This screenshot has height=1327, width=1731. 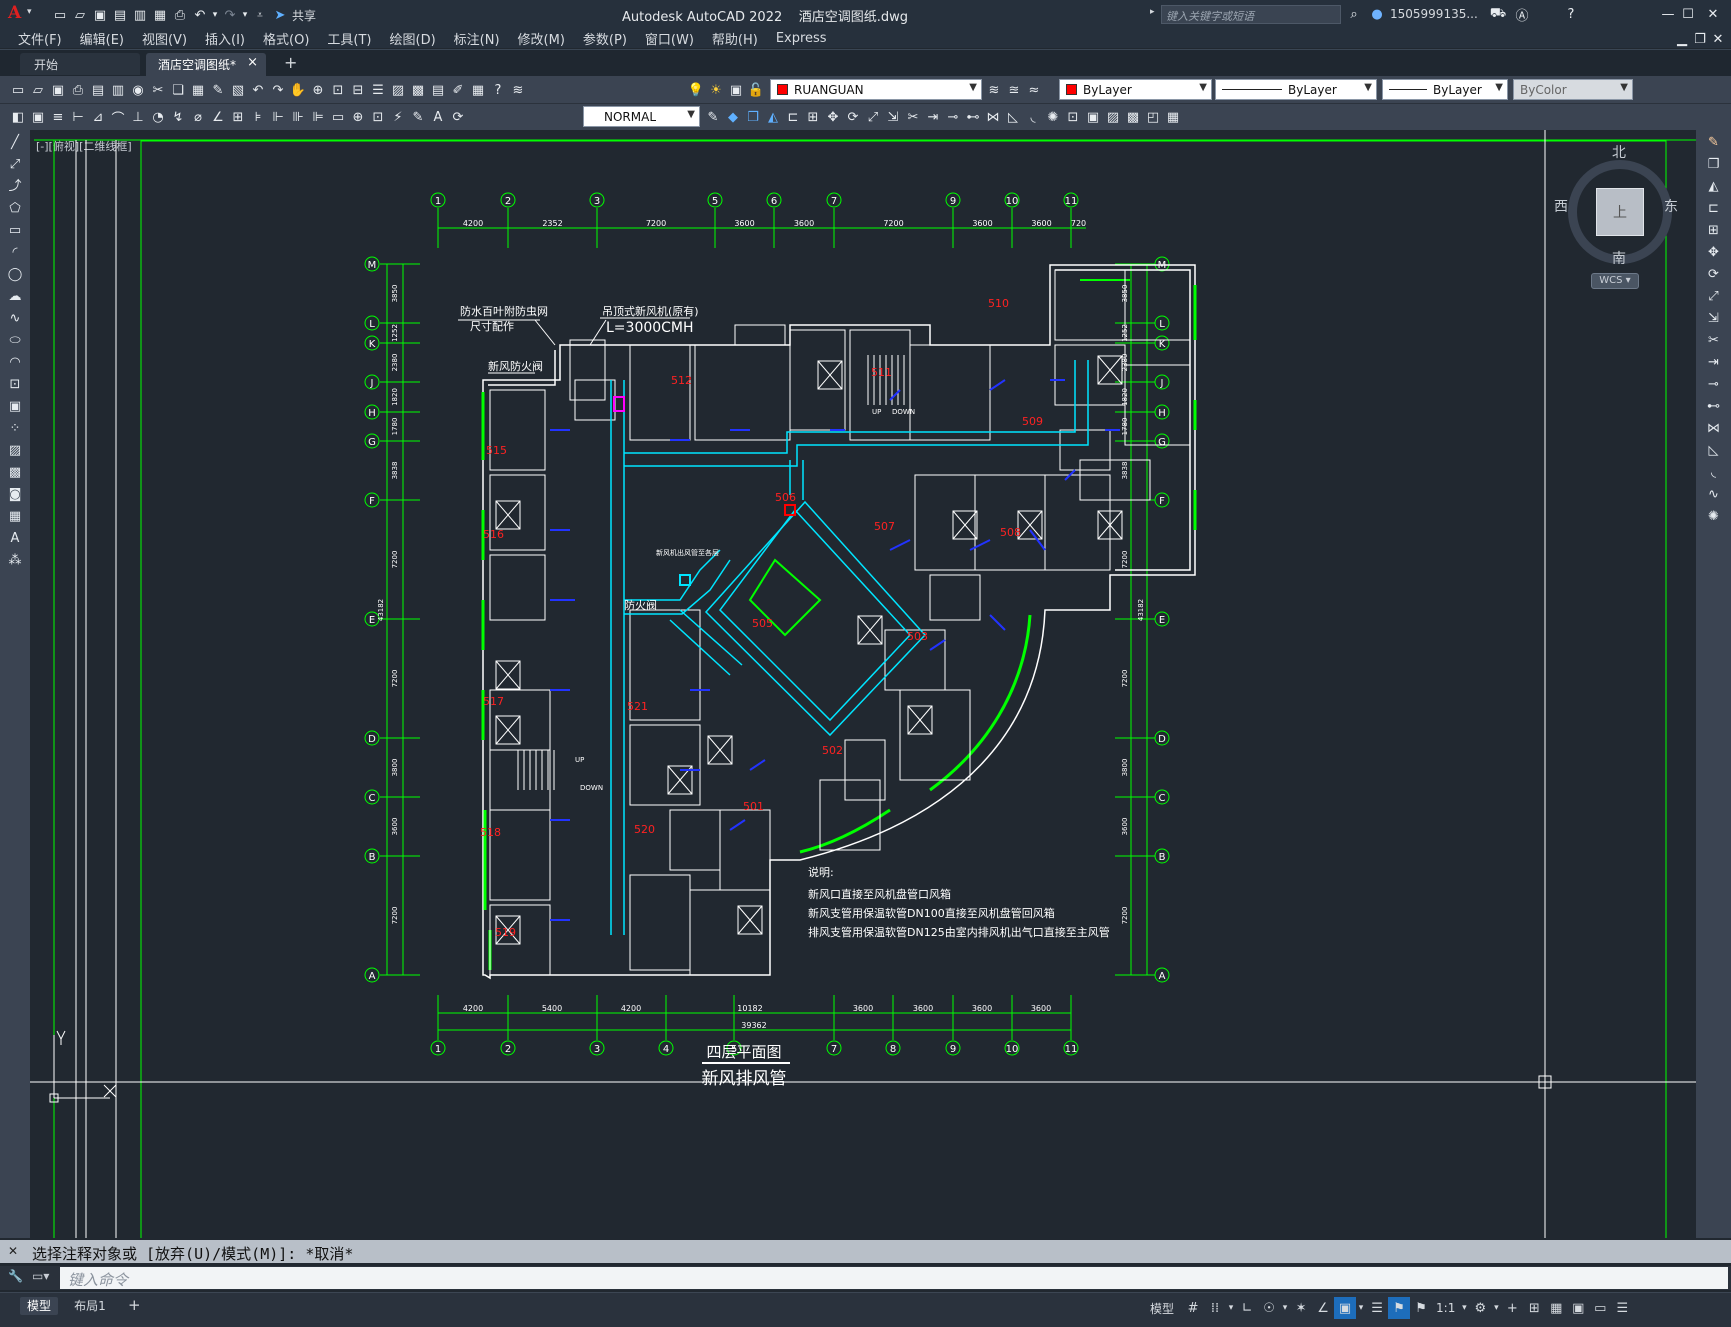 What do you see at coordinates (158, 117) in the screenshot?
I see `dim-radius-icon: ◔` at bounding box center [158, 117].